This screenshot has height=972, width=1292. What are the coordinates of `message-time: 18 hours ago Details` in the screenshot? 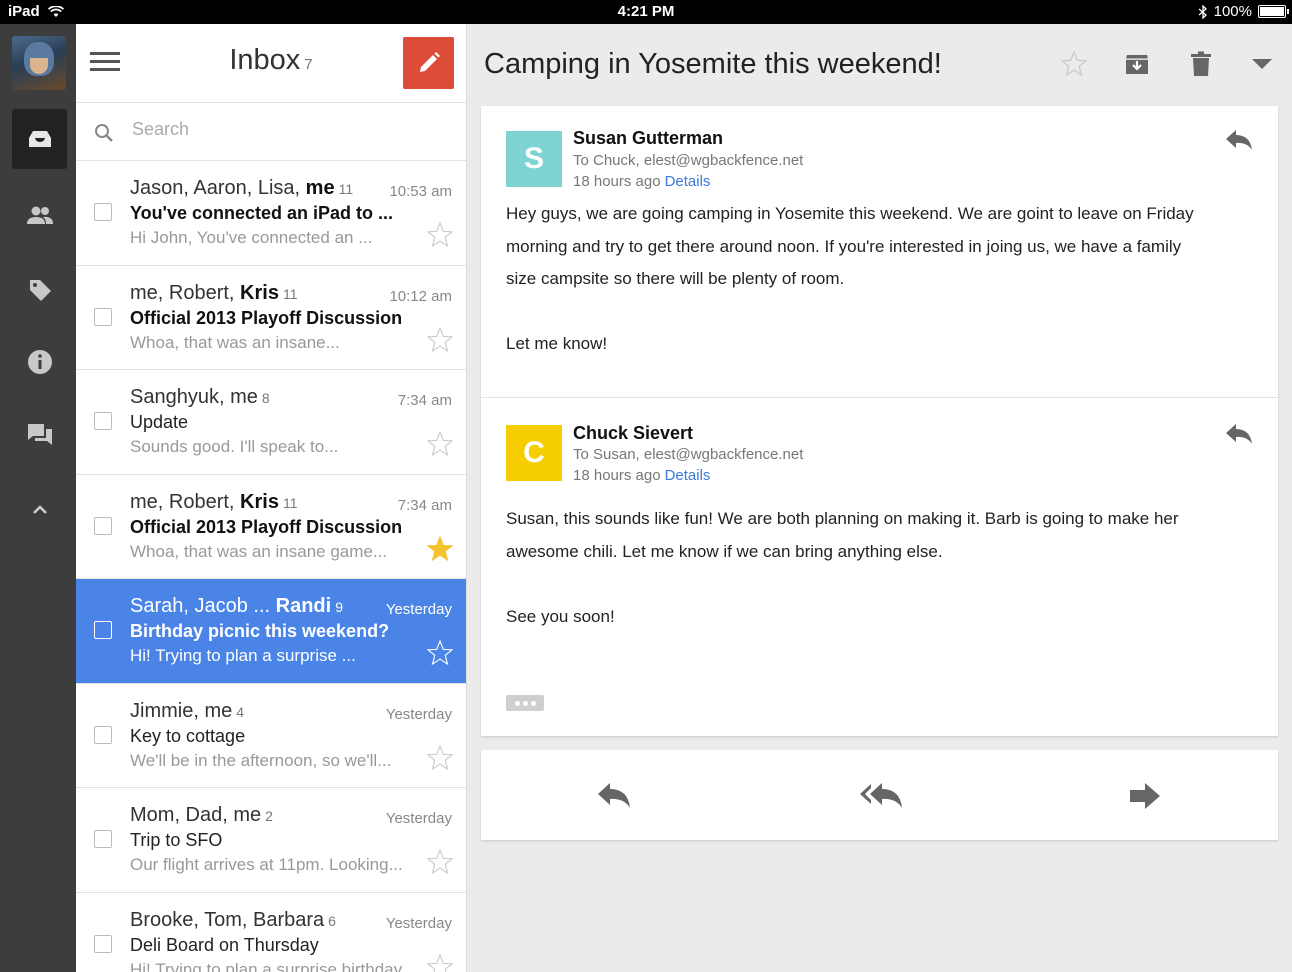 It's located at (641, 475).